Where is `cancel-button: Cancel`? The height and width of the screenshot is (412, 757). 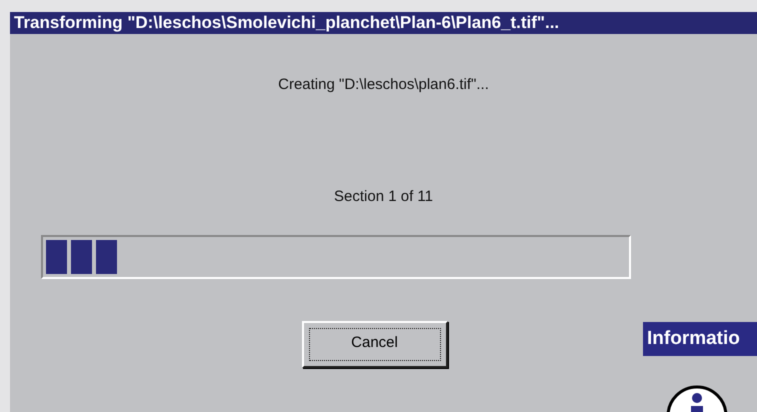 cancel-button: Cancel is located at coordinates (375, 344).